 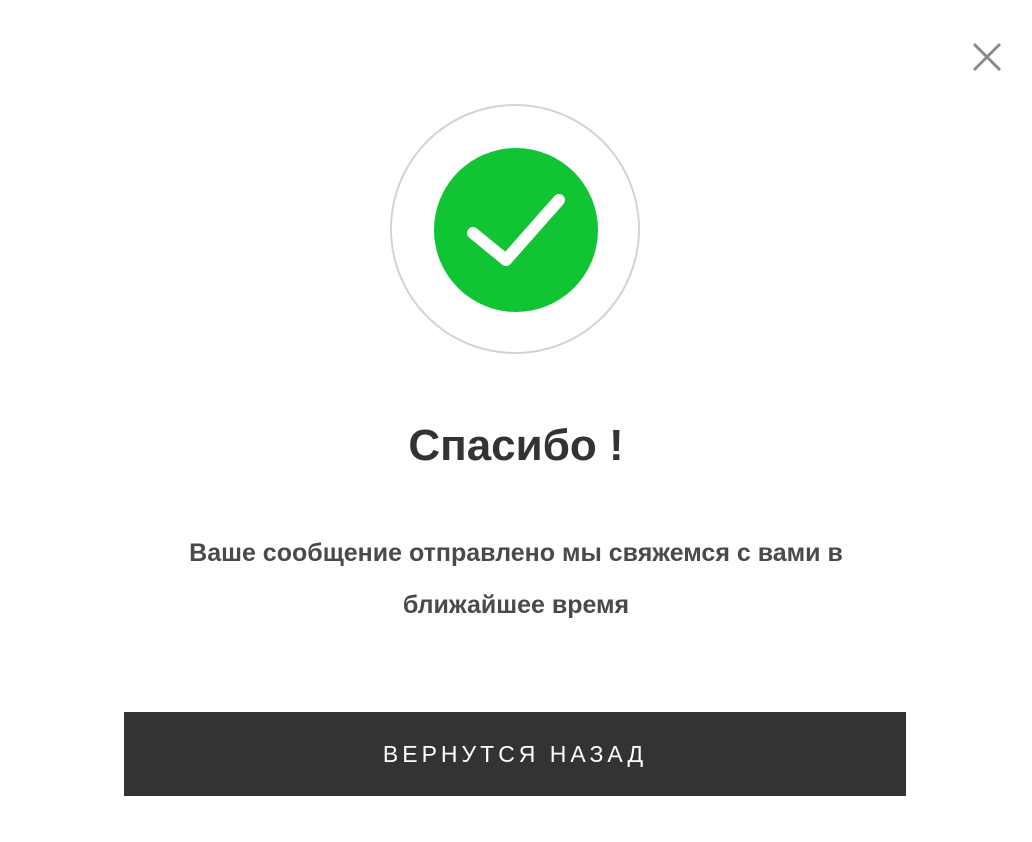 What do you see at coordinates (515, 754) in the screenshot?
I see `back-button: ВЕРНУТСЯ НАЗАД` at bounding box center [515, 754].